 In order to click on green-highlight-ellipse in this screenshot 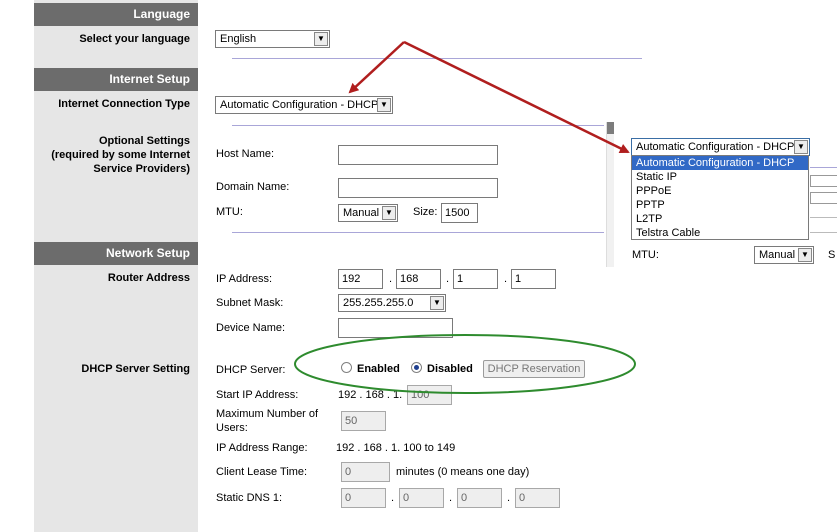, I will do `click(465, 364)`.